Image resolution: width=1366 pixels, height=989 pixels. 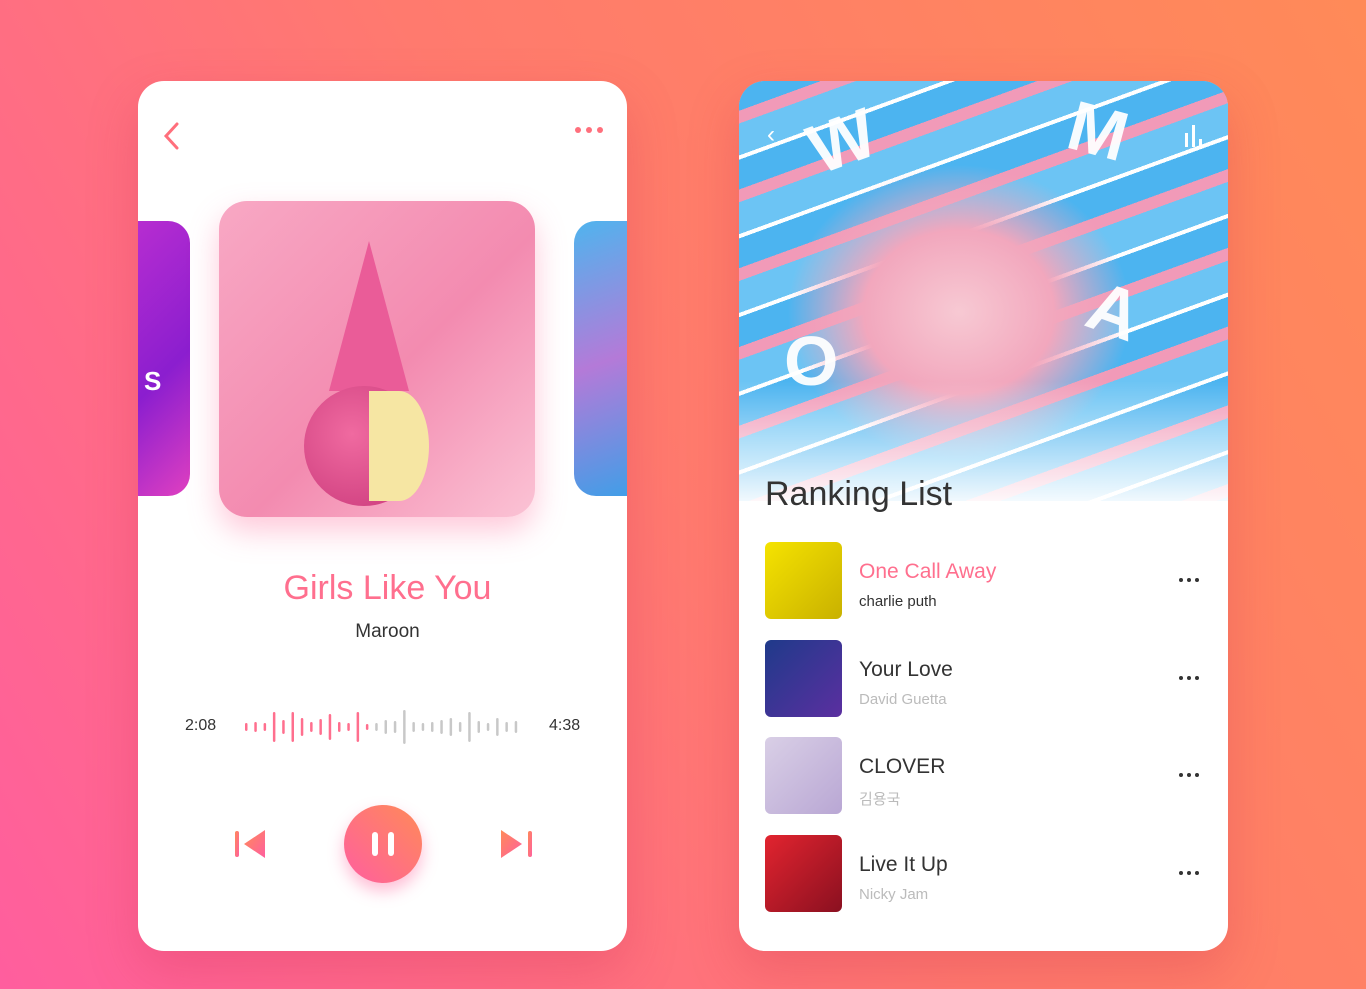 What do you see at coordinates (1193, 136) in the screenshot?
I see `equalizer-icon` at bounding box center [1193, 136].